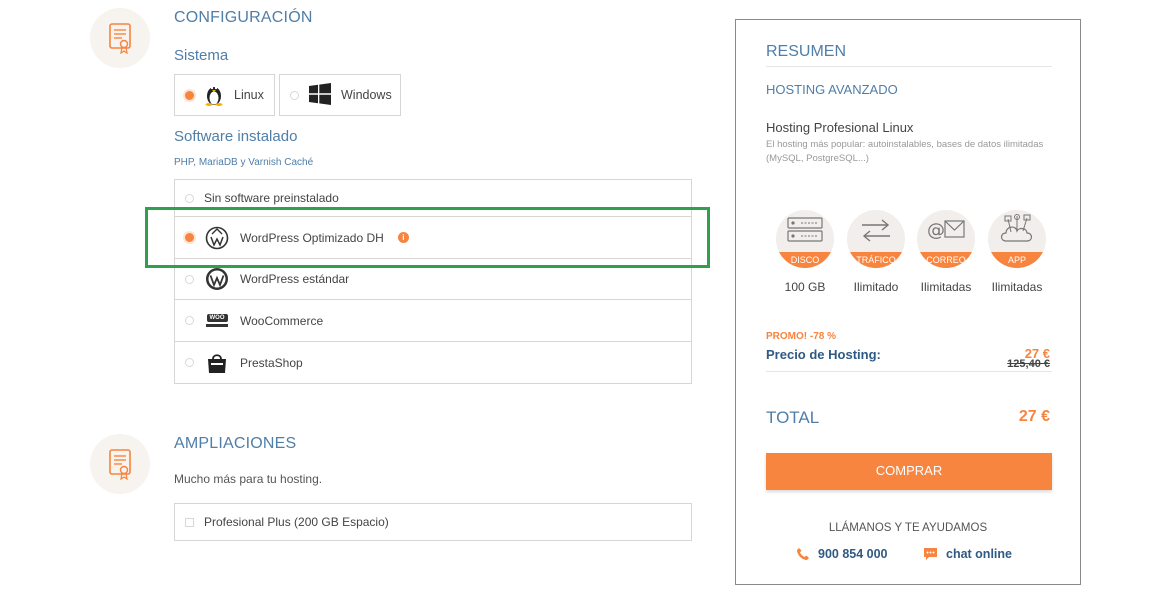 Image resolution: width=1170 pixels, height=597 pixels. Describe the element at coordinates (801, 336) in the screenshot. I see `promo-label: PROMO! -78 %` at that location.